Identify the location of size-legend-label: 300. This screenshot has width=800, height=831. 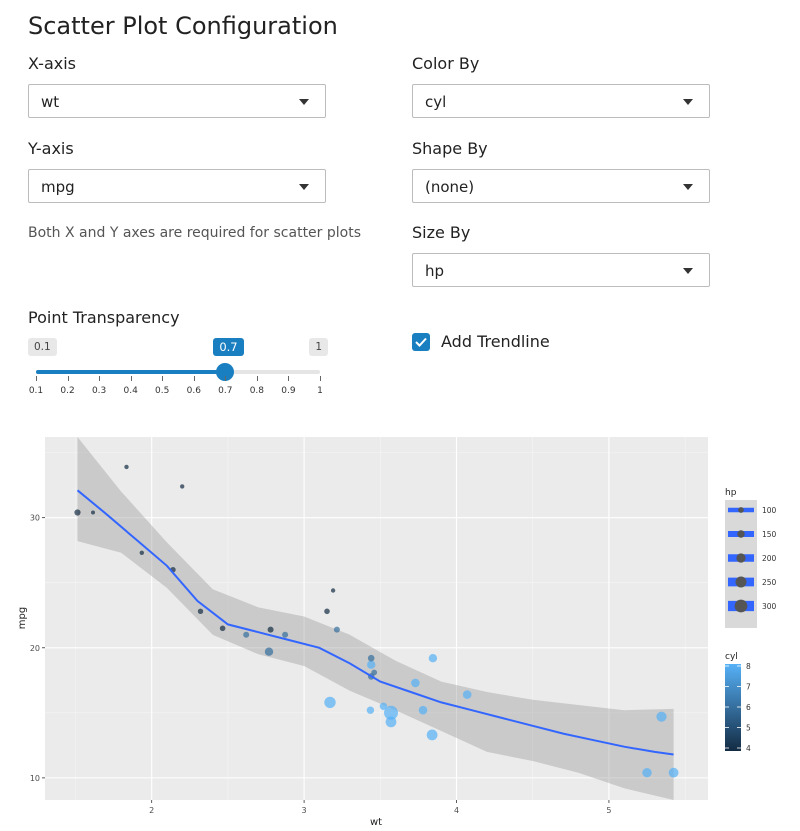
(769, 606).